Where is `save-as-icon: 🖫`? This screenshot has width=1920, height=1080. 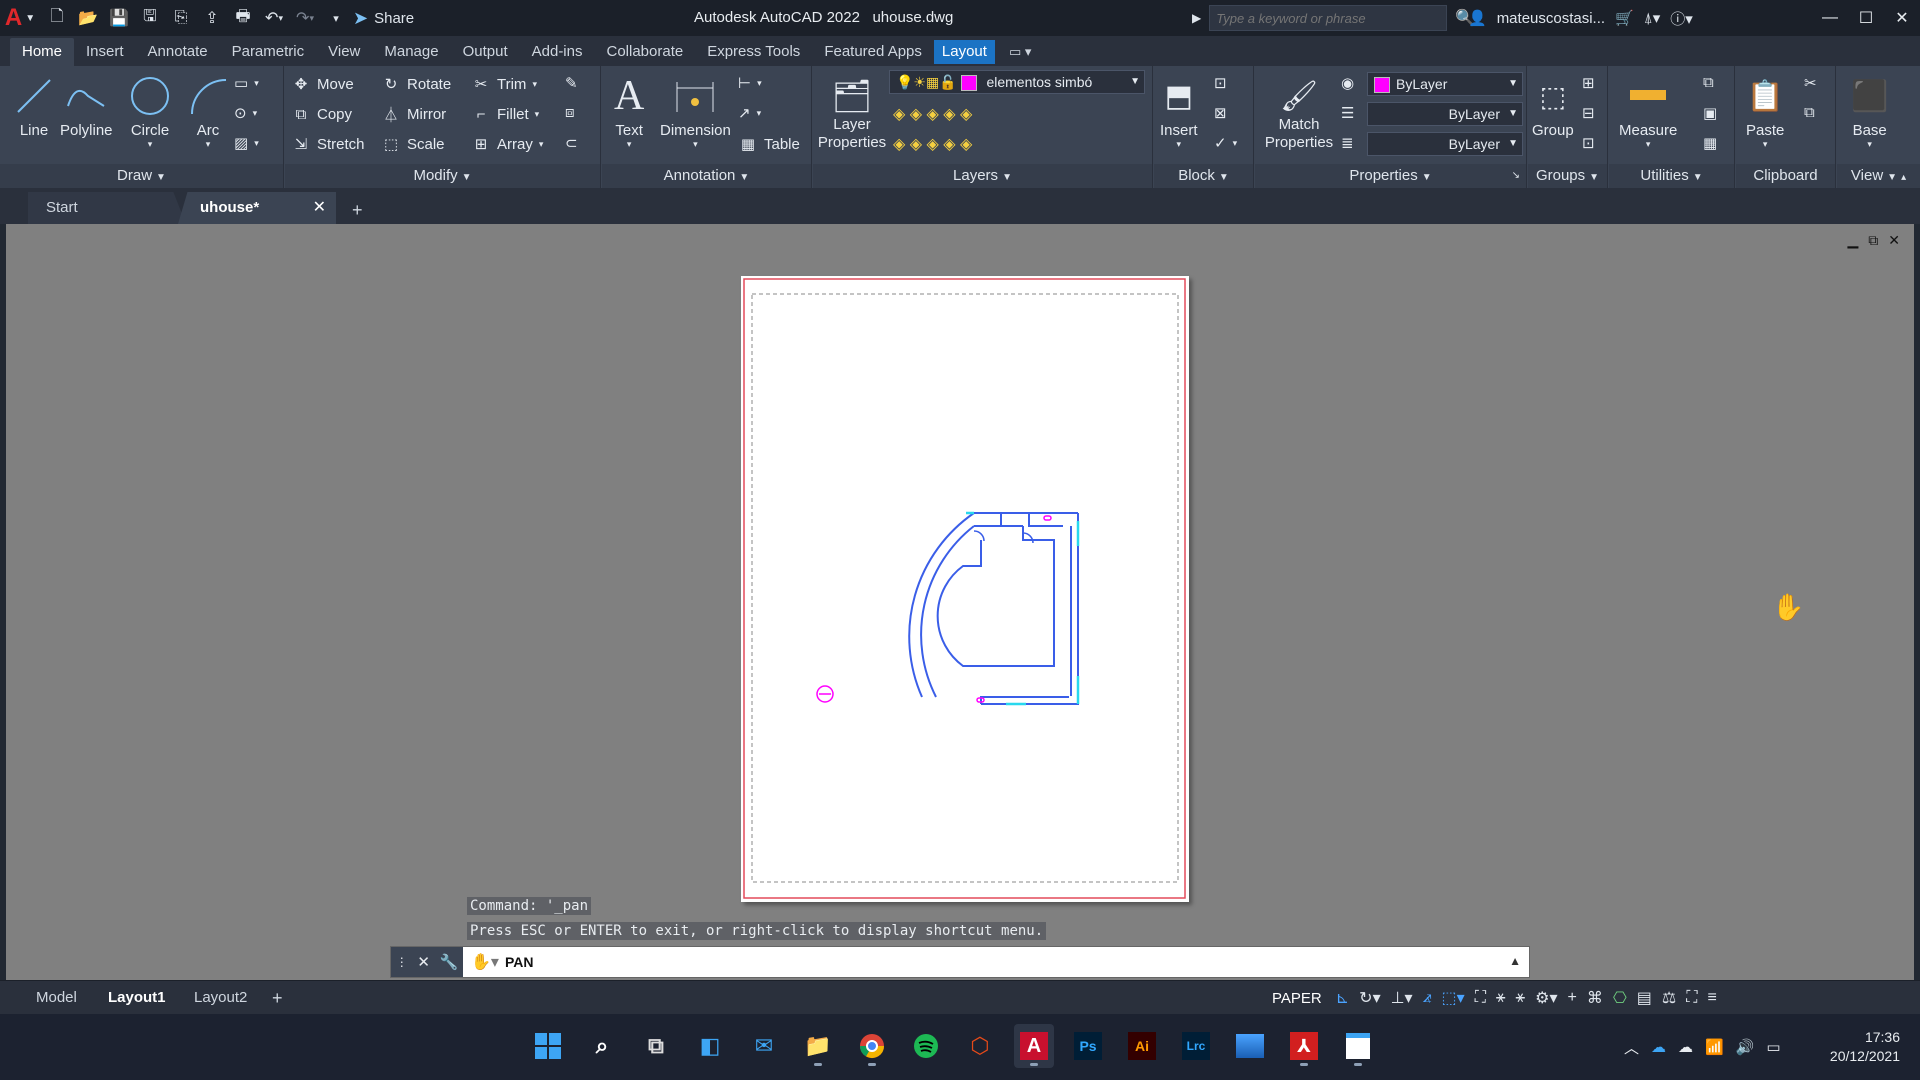
save-as-icon: 🖫 is located at coordinates (150, 18).